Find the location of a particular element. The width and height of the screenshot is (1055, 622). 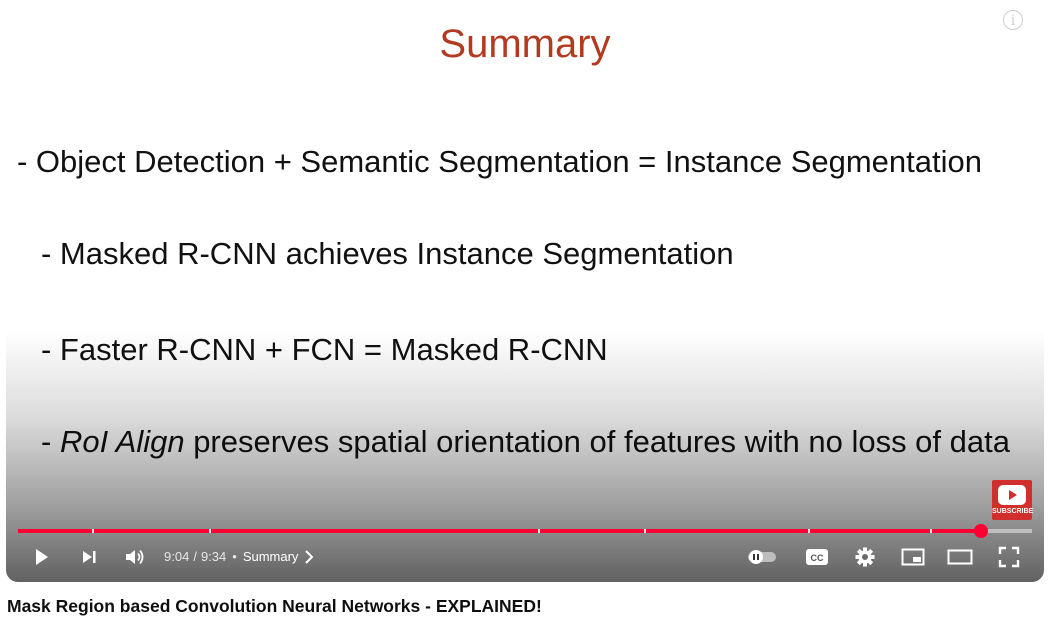

youtube-logo-icon is located at coordinates (1012, 495).